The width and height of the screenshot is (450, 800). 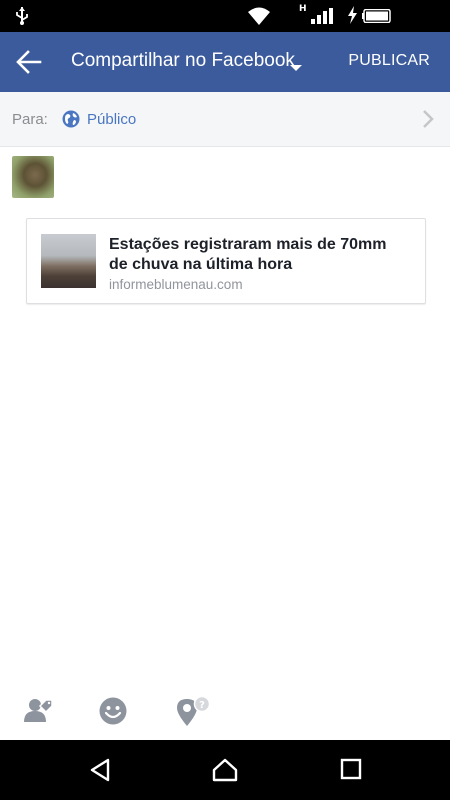 I want to click on caret-down-icon, so click(x=296, y=68).